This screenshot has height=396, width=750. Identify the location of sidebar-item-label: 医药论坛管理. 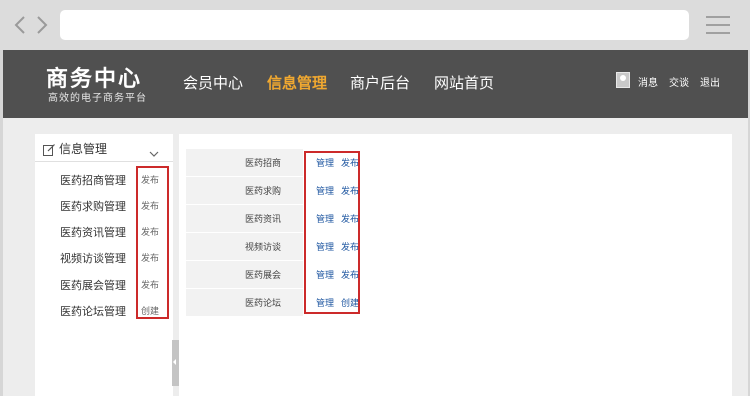
(93, 311).